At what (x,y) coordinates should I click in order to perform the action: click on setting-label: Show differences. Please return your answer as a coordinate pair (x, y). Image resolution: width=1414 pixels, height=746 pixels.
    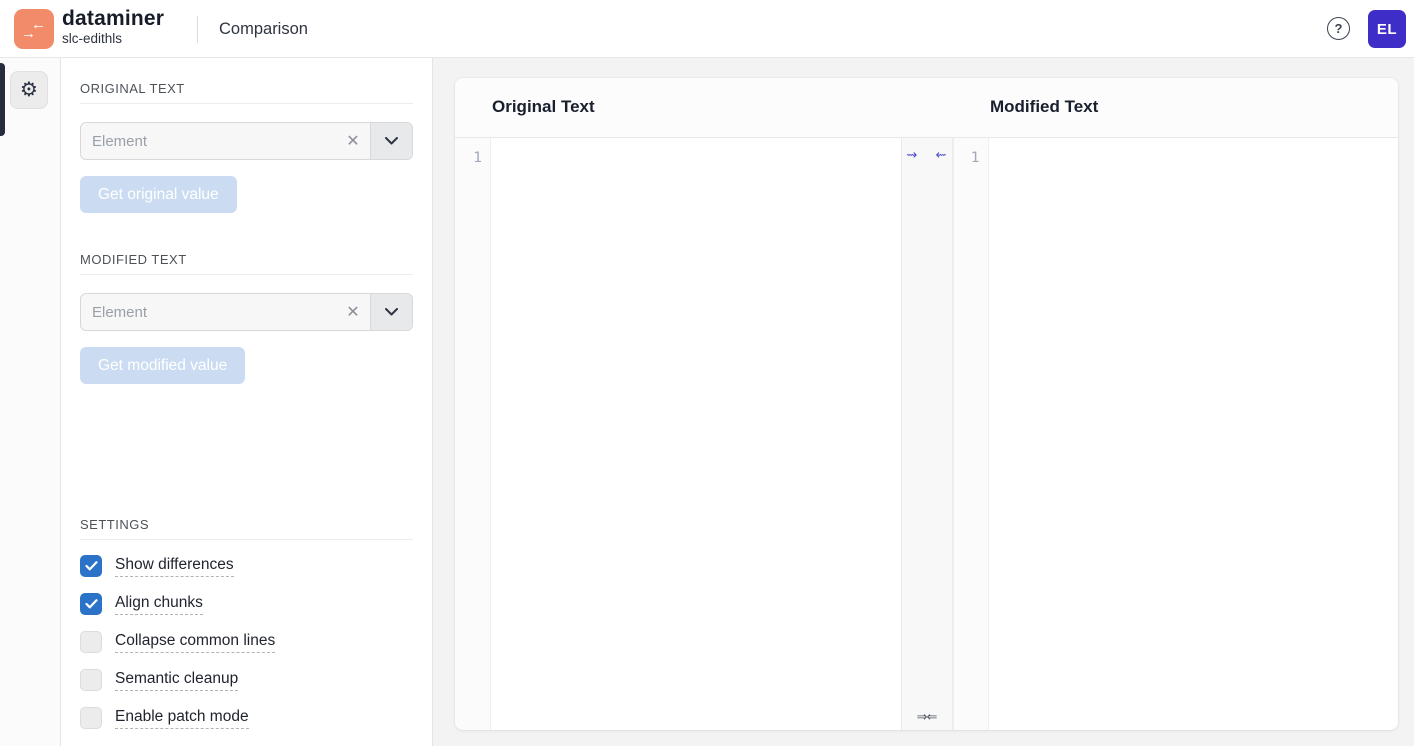
    Looking at the image, I should click on (174, 566).